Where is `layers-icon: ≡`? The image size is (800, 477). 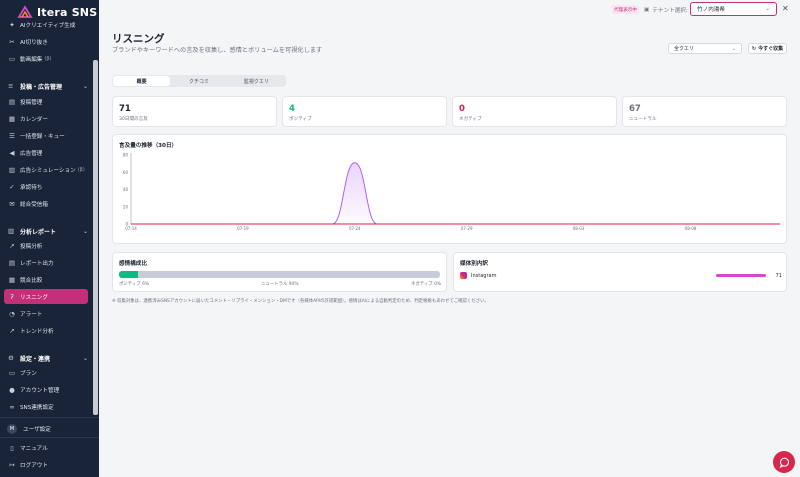
layers-icon: ≡ is located at coordinates (11, 86).